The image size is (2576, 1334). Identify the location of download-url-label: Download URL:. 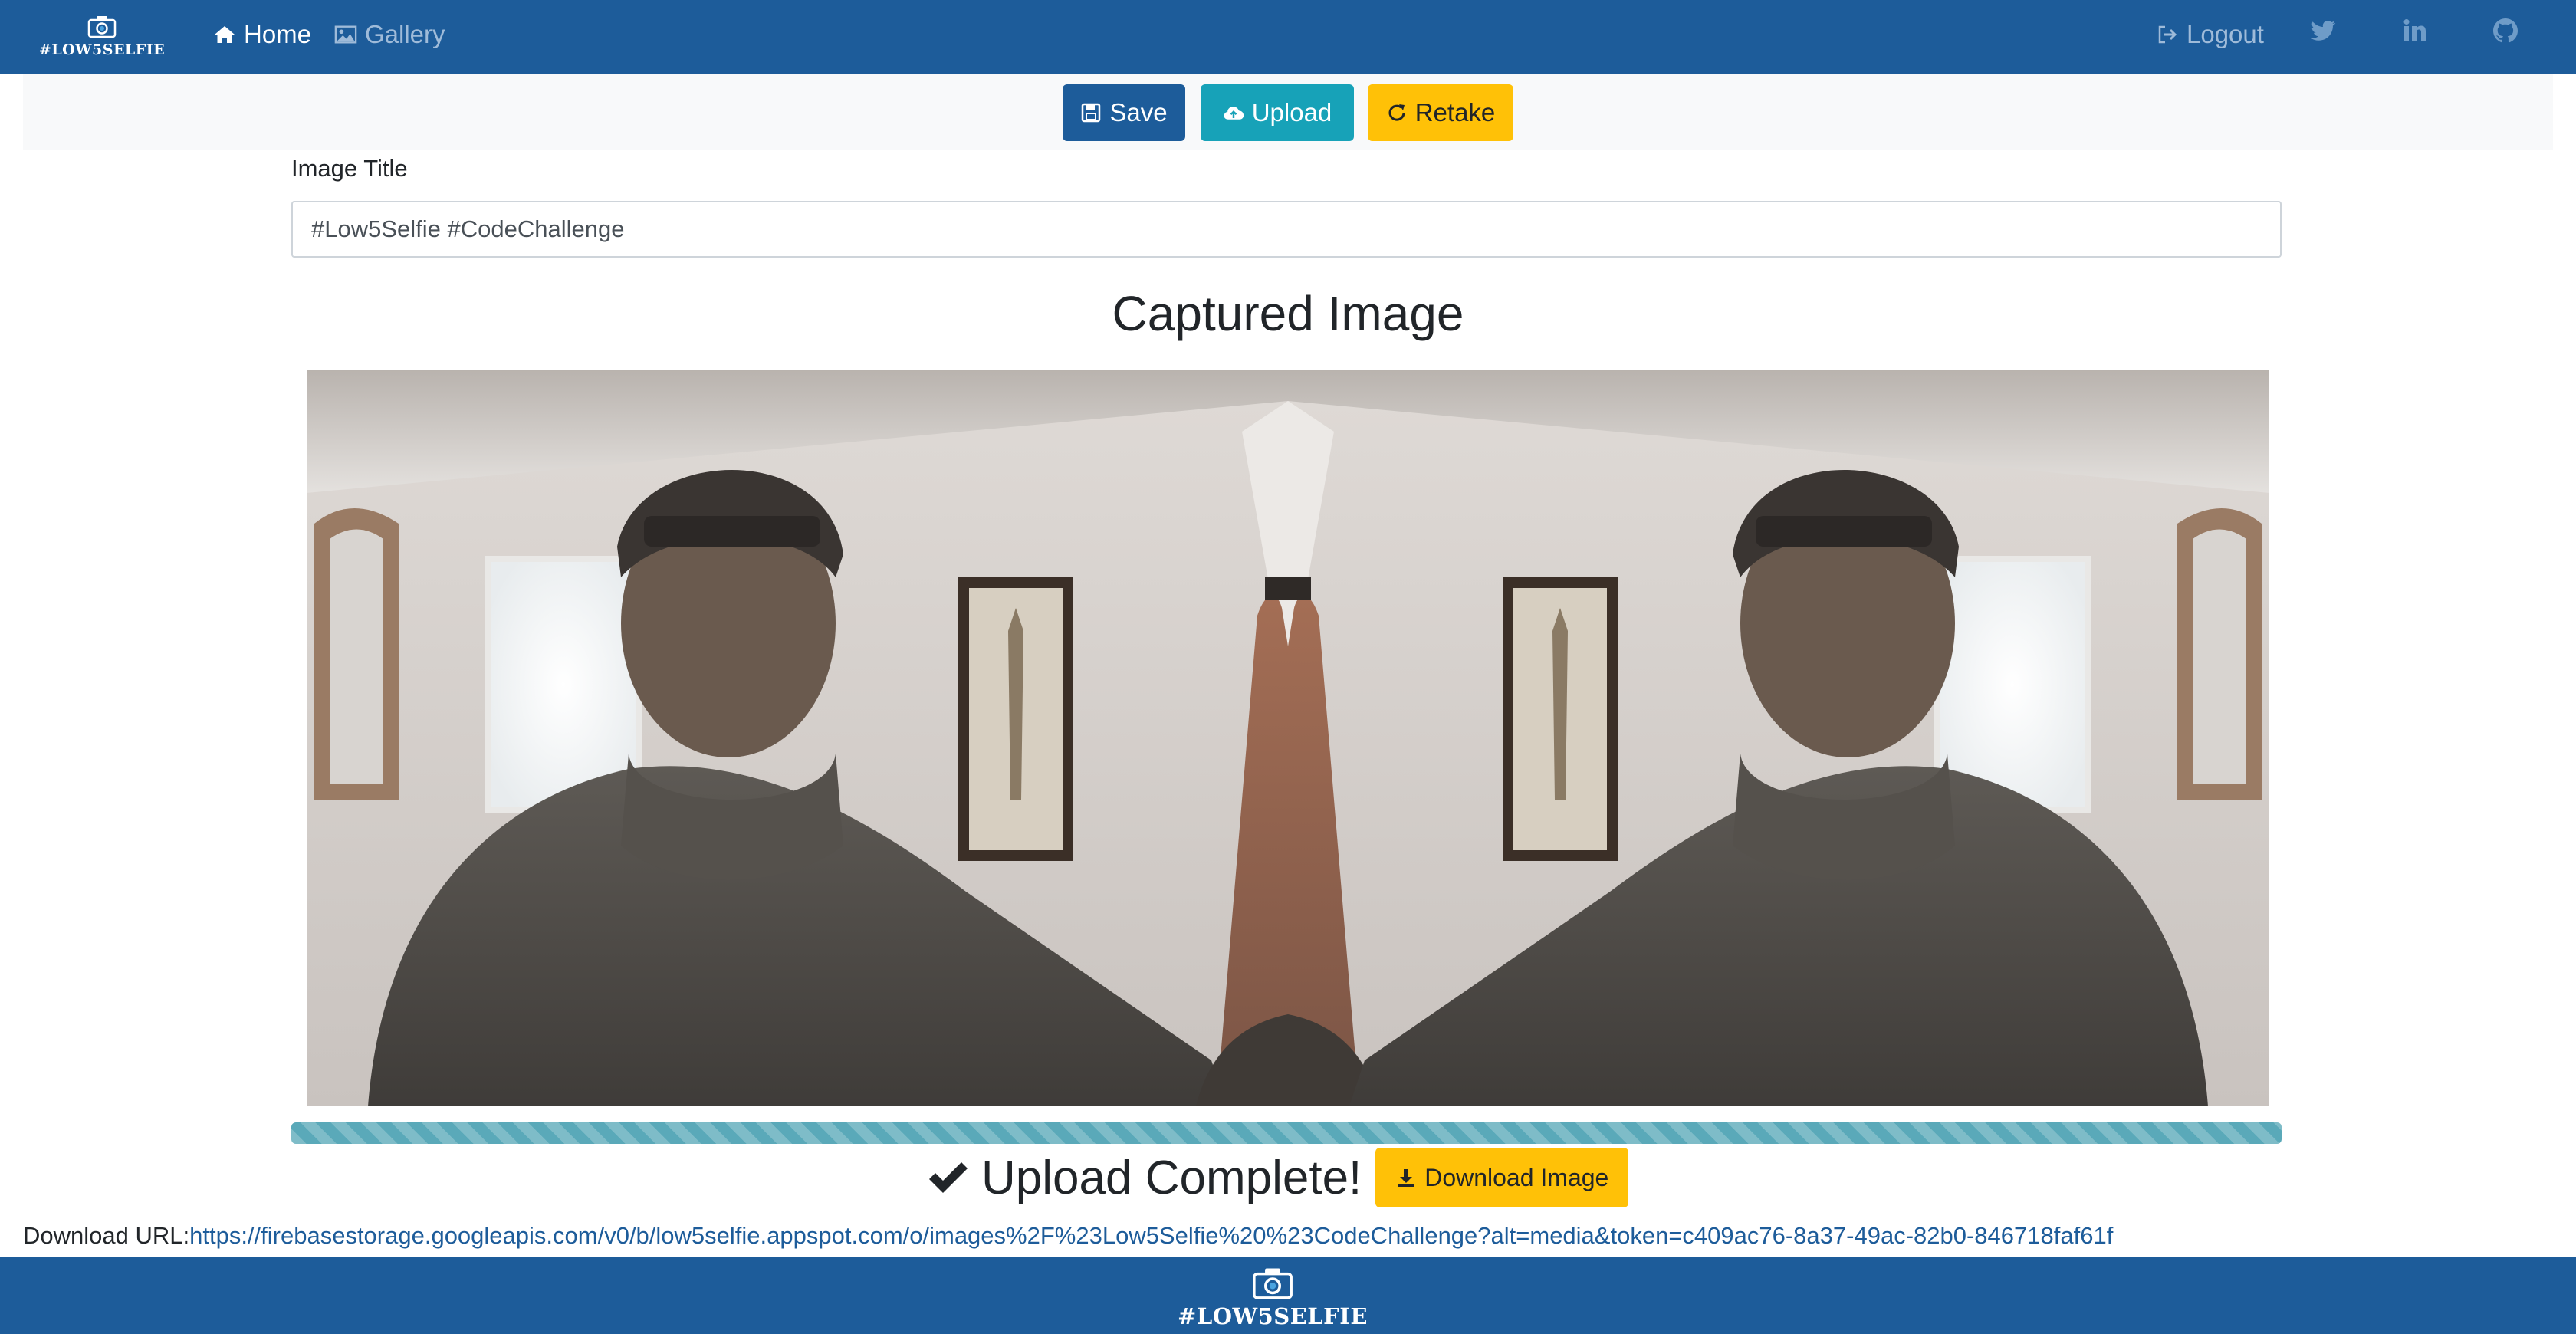
(107, 1235).